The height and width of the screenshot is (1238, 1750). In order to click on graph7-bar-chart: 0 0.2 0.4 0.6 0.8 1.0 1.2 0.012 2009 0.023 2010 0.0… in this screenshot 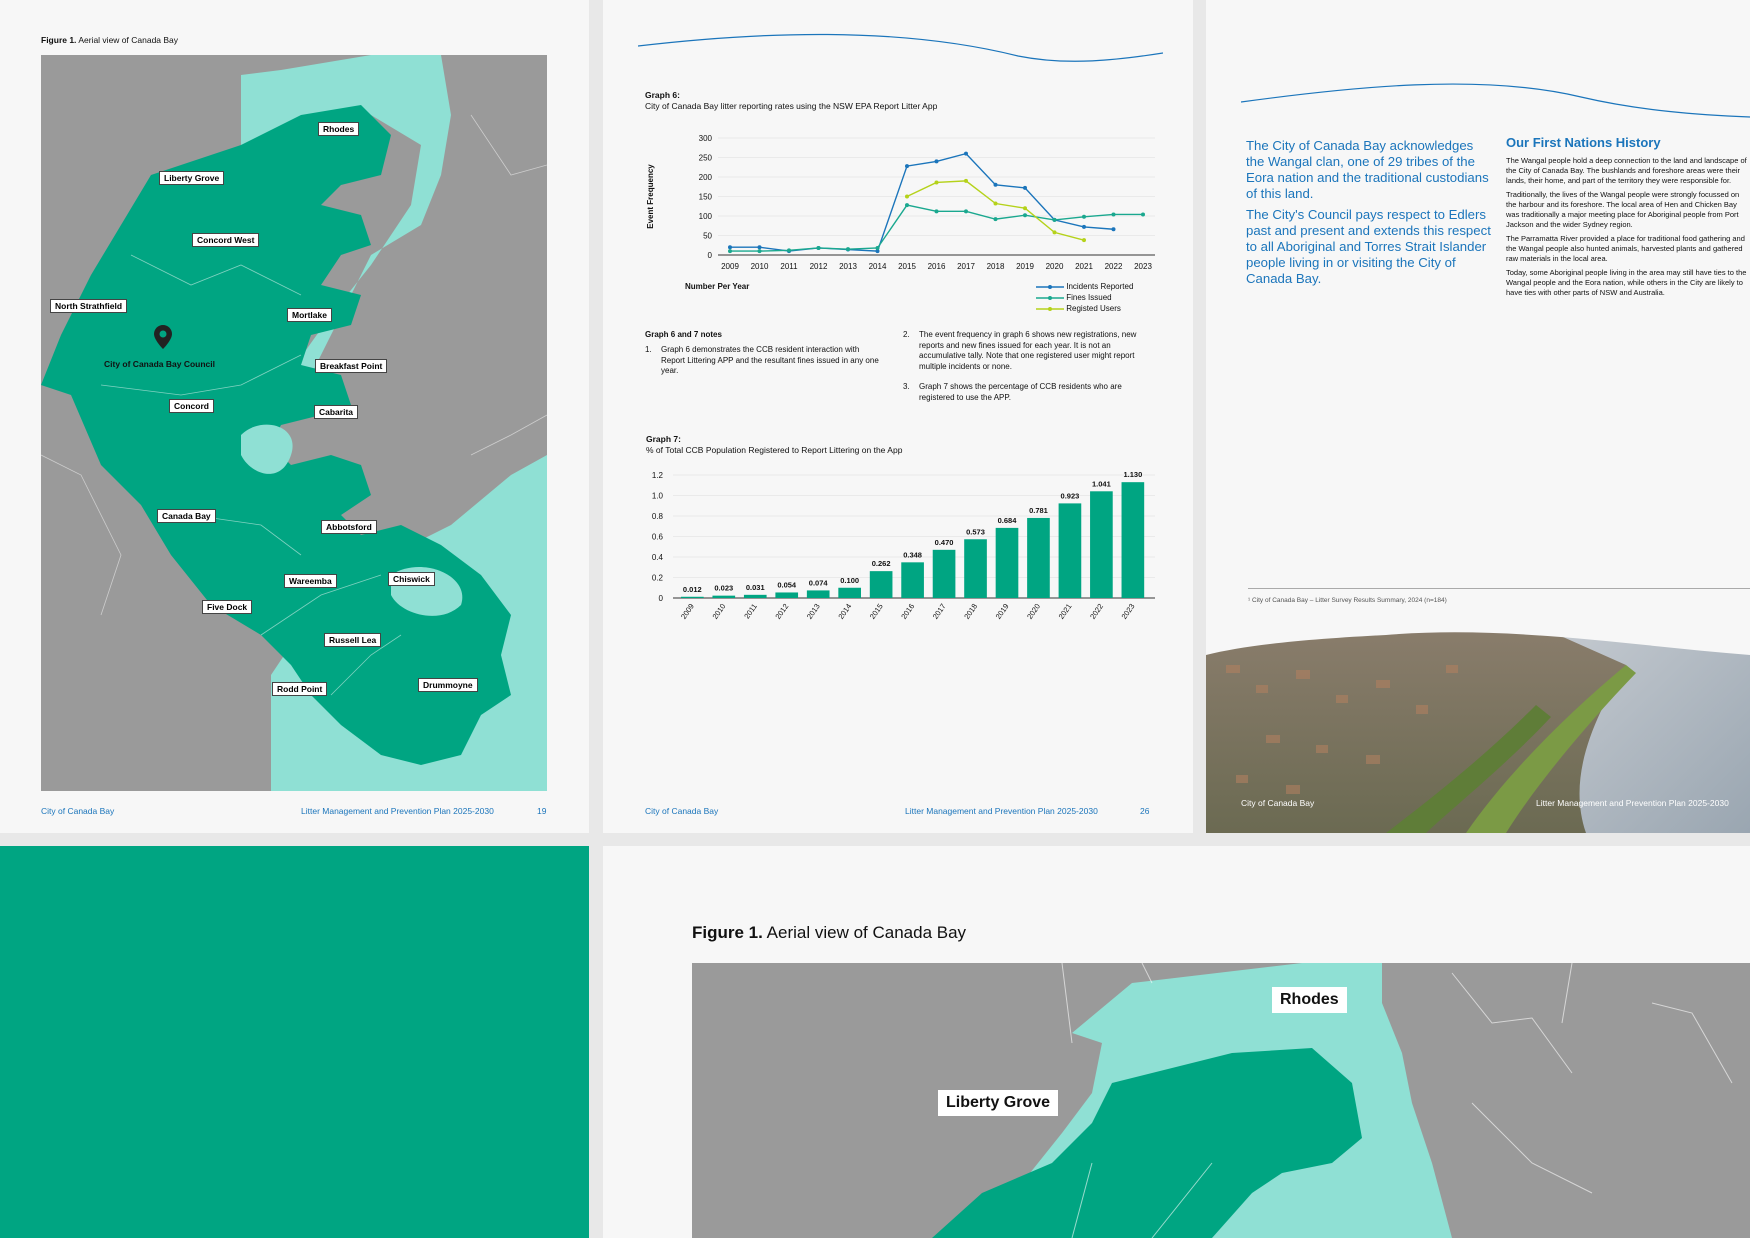, I will do `click(903, 545)`.